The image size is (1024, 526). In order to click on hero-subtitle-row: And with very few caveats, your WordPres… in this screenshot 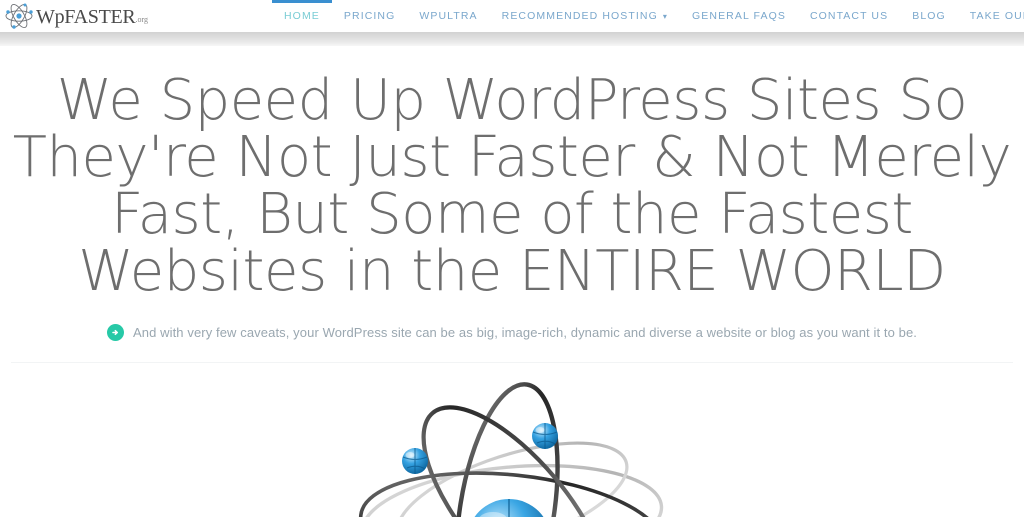, I will do `click(512, 332)`.